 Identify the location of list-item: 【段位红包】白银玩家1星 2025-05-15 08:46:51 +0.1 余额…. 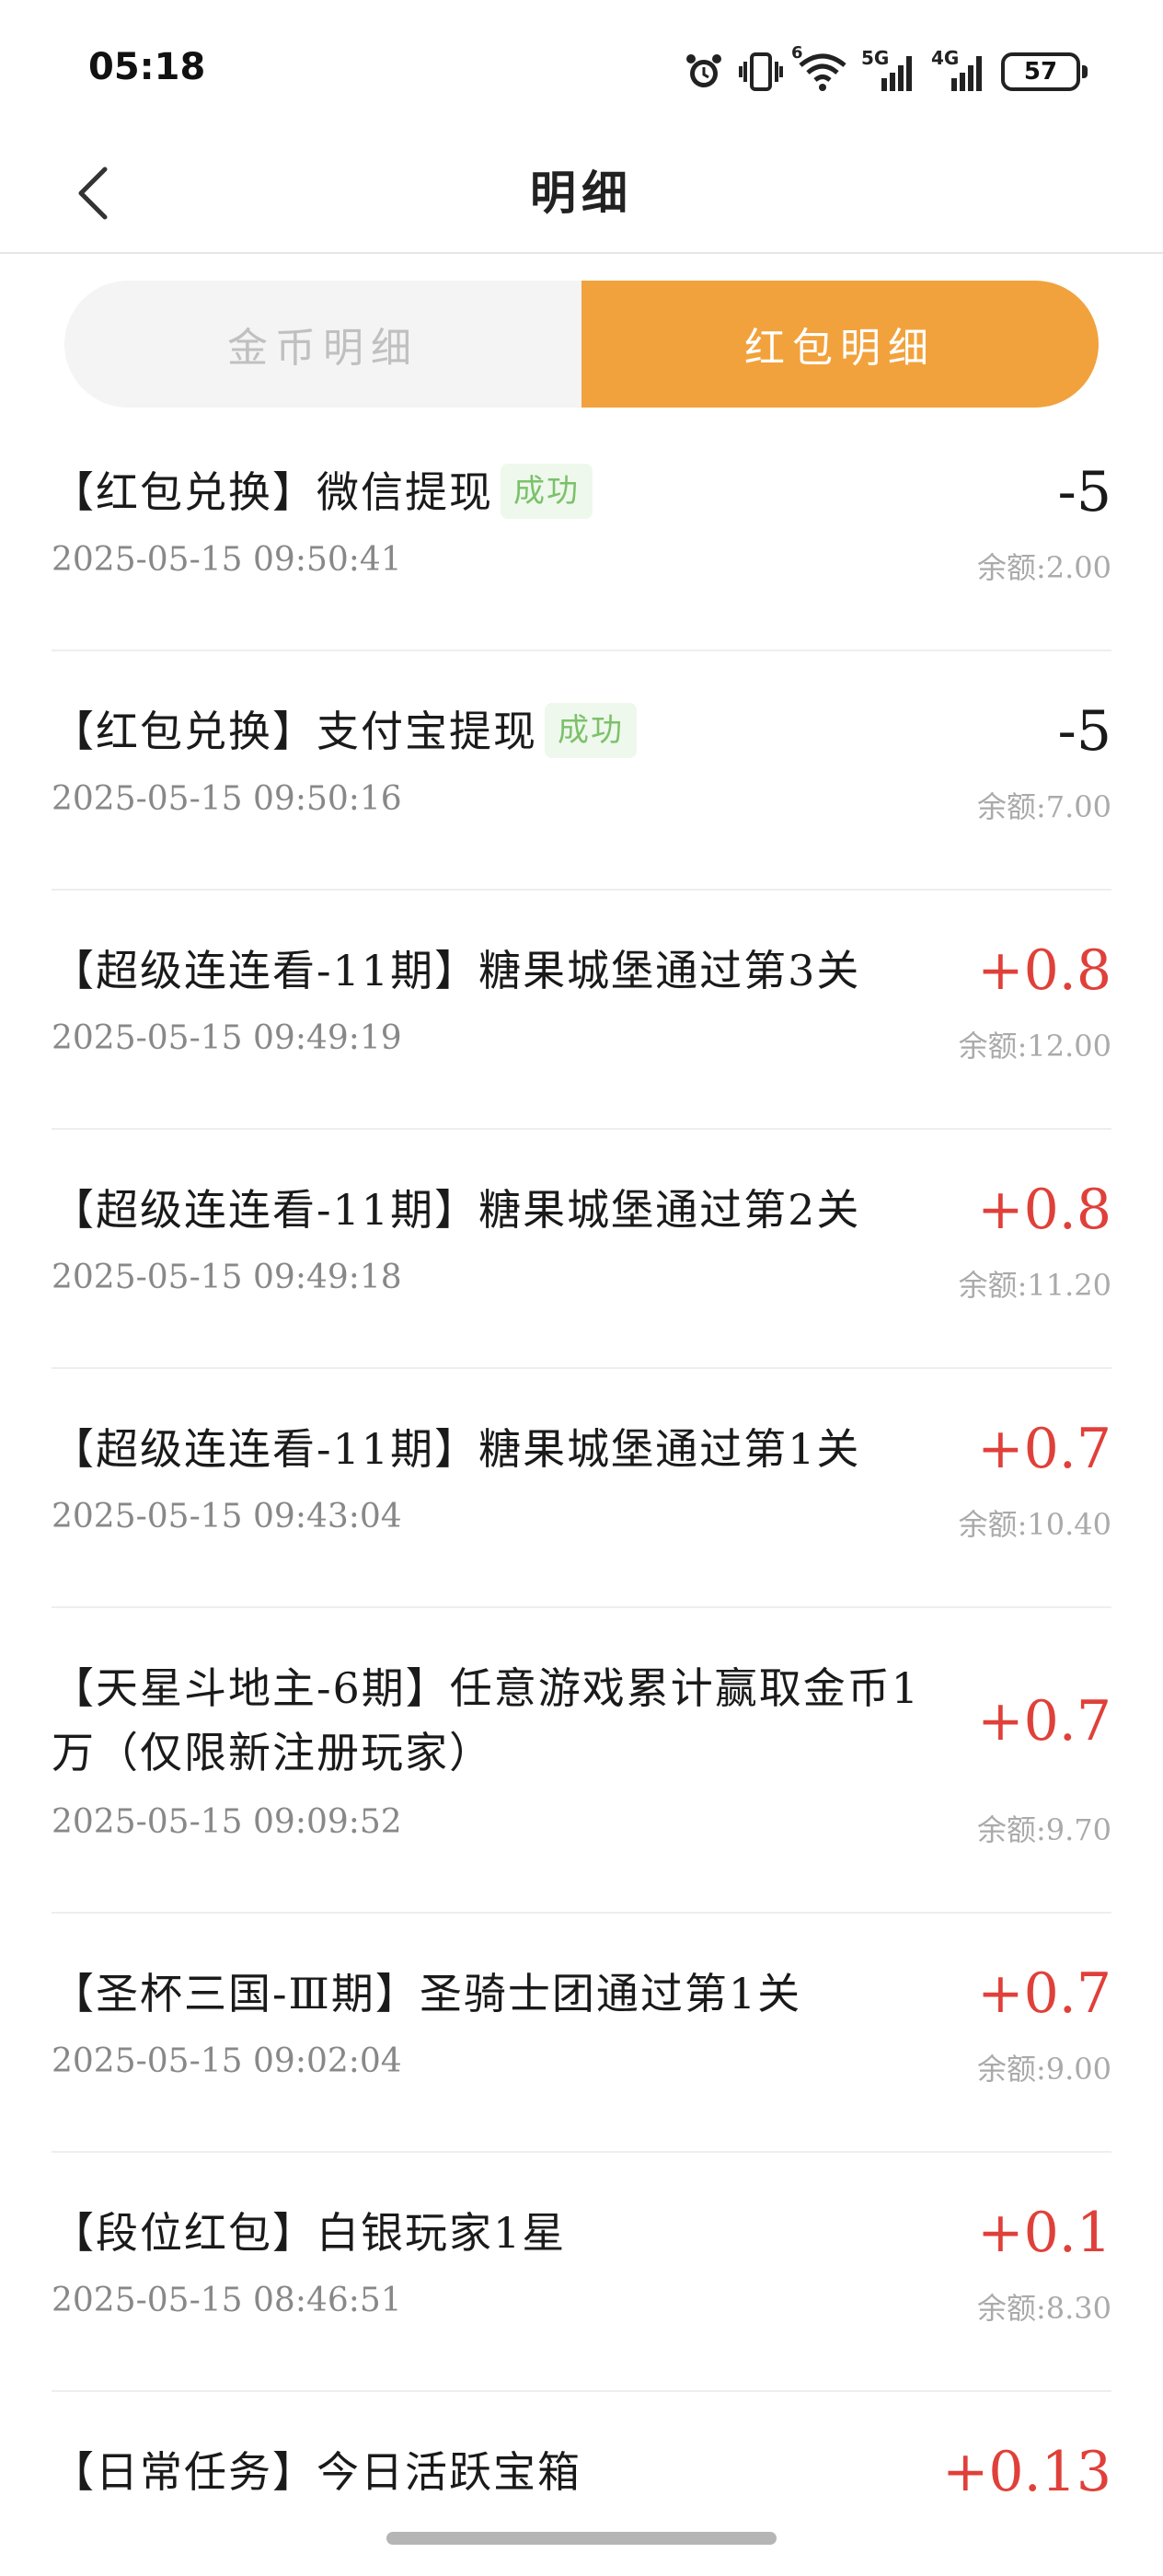
(581, 2272).